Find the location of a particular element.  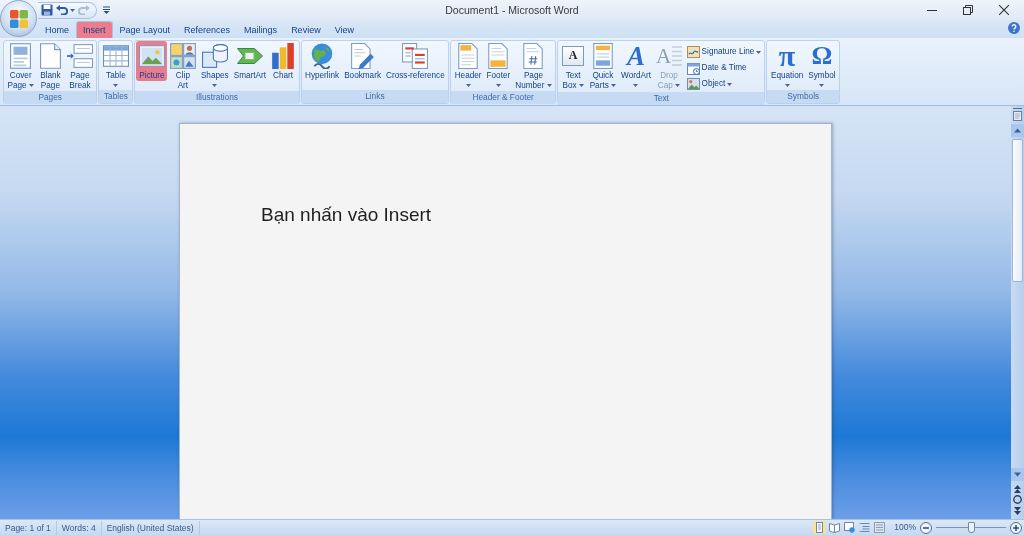

restore-icon is located at coordinates (968, 10).